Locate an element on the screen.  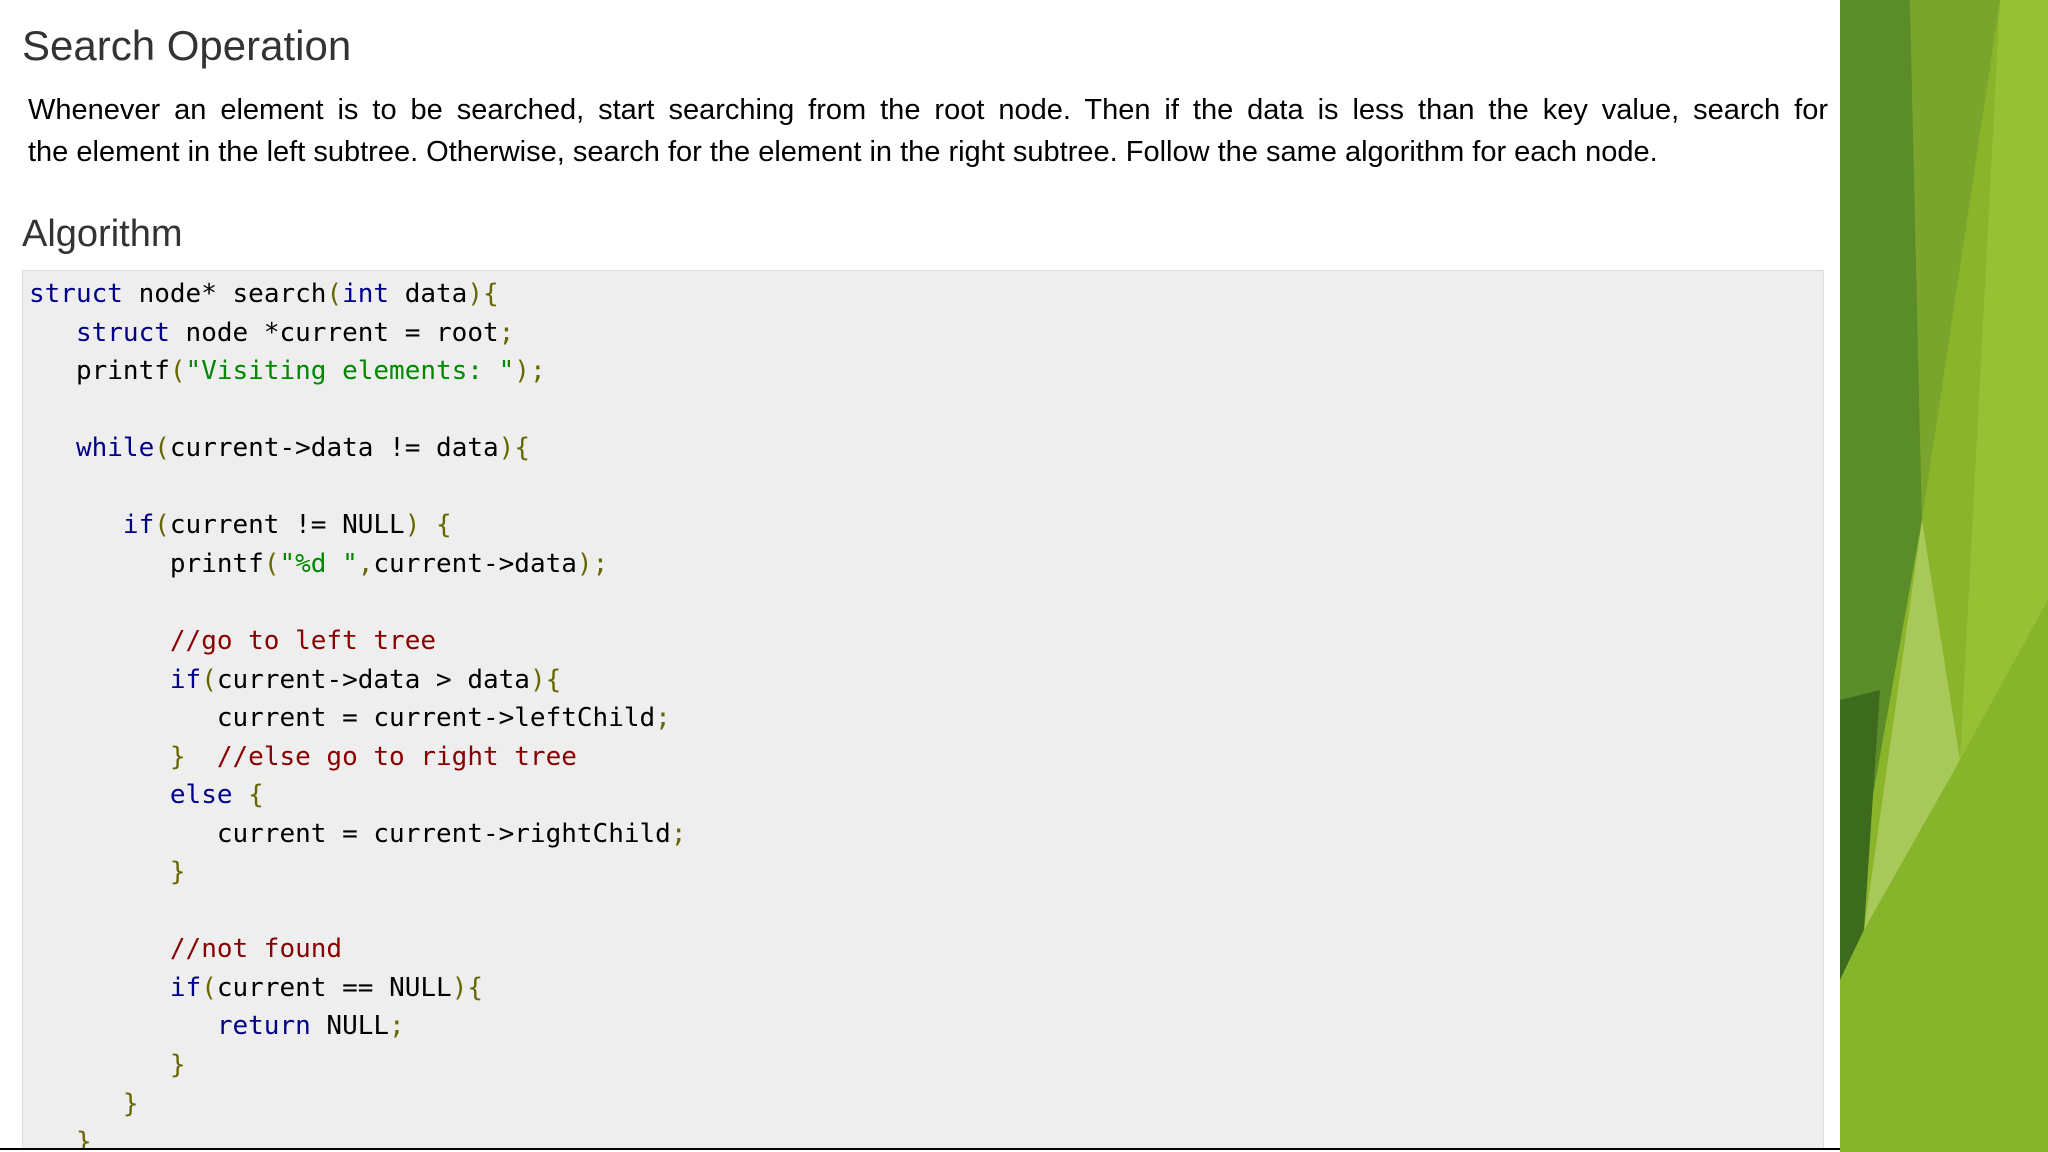
code-line: return NULL; is located at coordinates (310, 1026).